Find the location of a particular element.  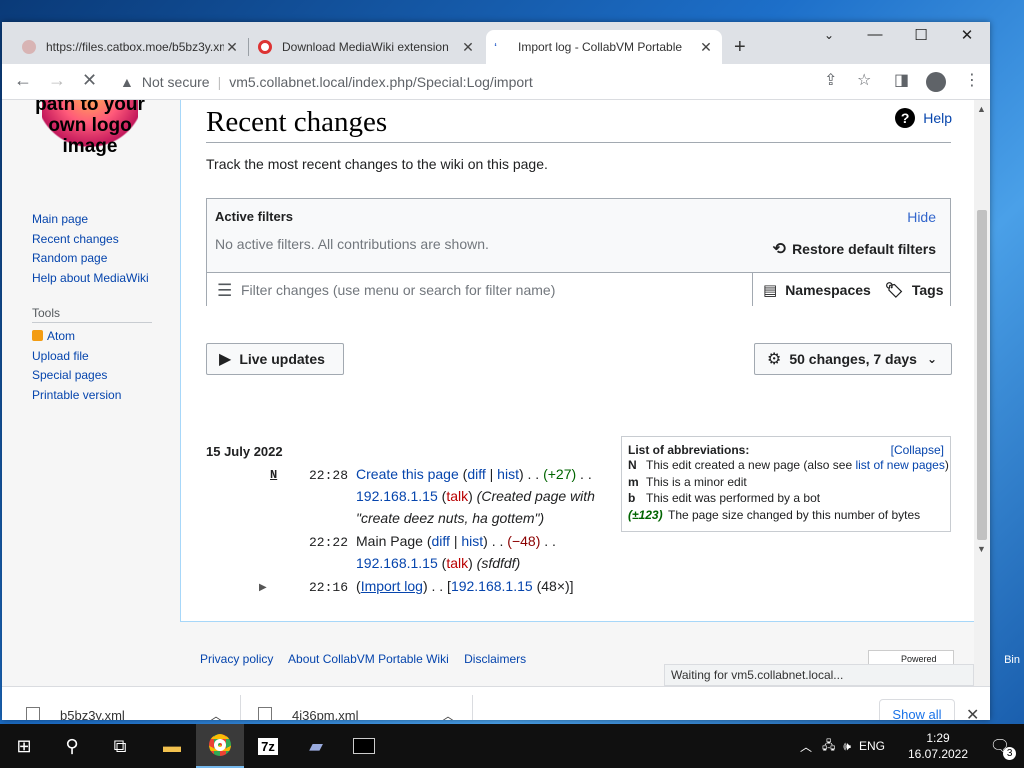

scroll-up-icon: ▲ is located at coordinates (981, 109).